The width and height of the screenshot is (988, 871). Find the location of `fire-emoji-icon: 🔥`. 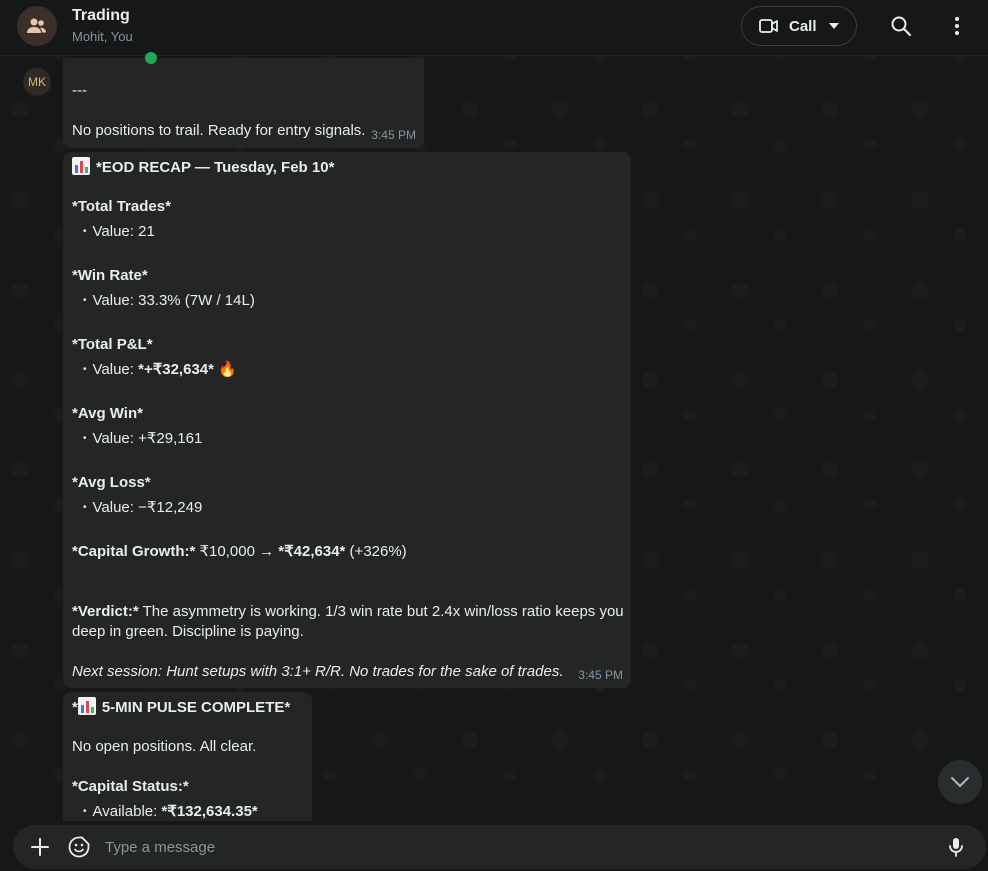

fire-emoji-icon: 🔥 is located at coordinates (227, 369).